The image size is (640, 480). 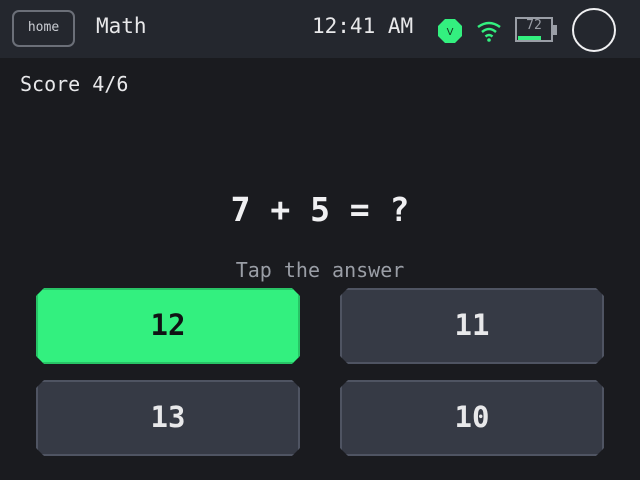 I want to click on answer-button-2: 11, so click(x=472, y=326).